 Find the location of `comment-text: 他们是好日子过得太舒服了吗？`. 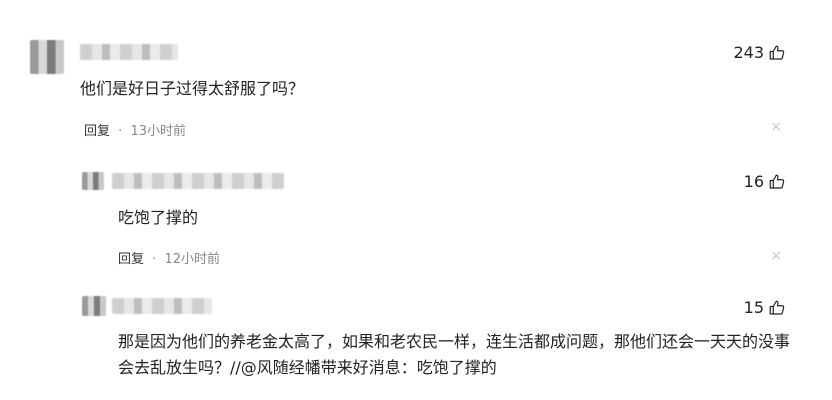

comment-text: 他们是好日子过得太舒服了吗？ is located at coordinates (192, 88).